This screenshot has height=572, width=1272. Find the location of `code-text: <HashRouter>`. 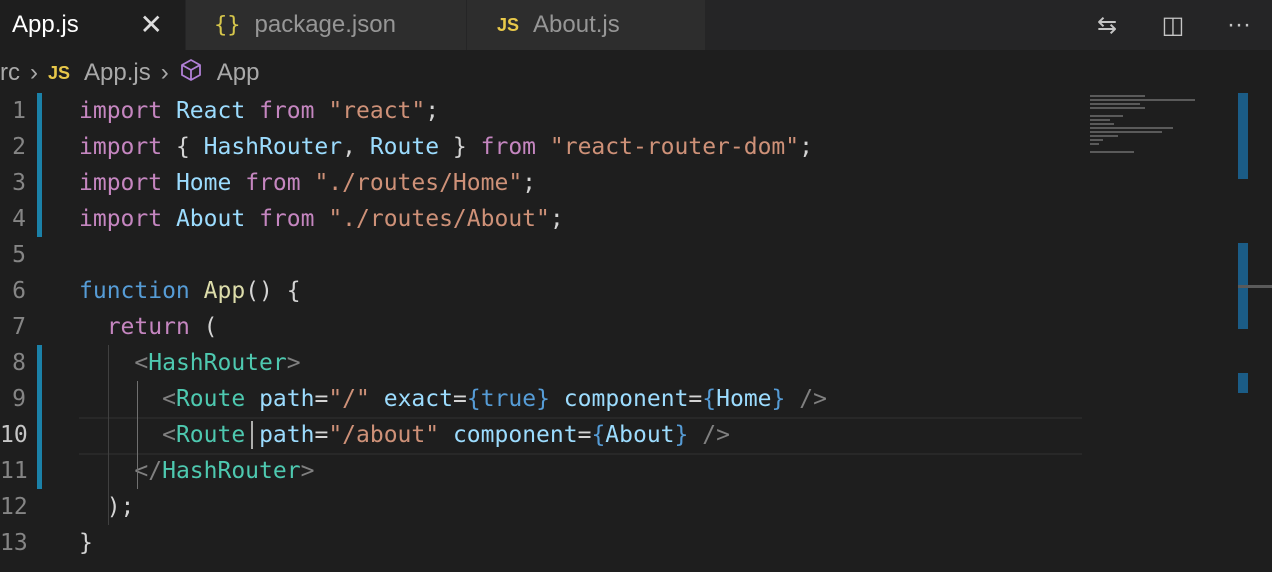

code-text: <HashRouter> is located at coordinates (189, 363).